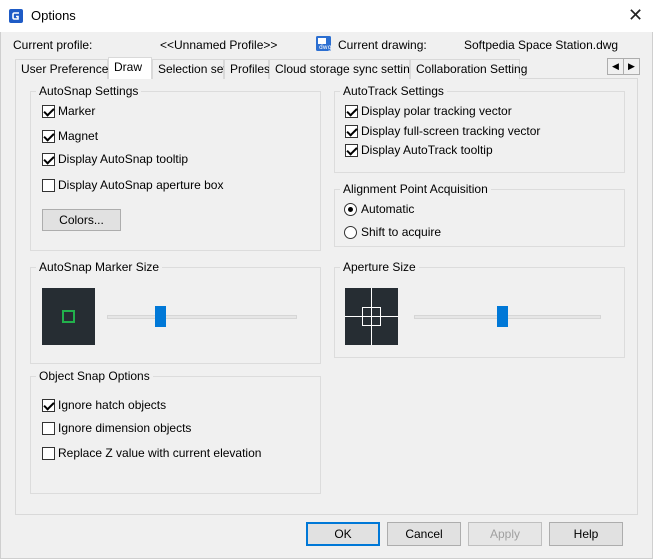 This screenshot has width=653, height=559. I want to click on title-bar, so click(326, 16).